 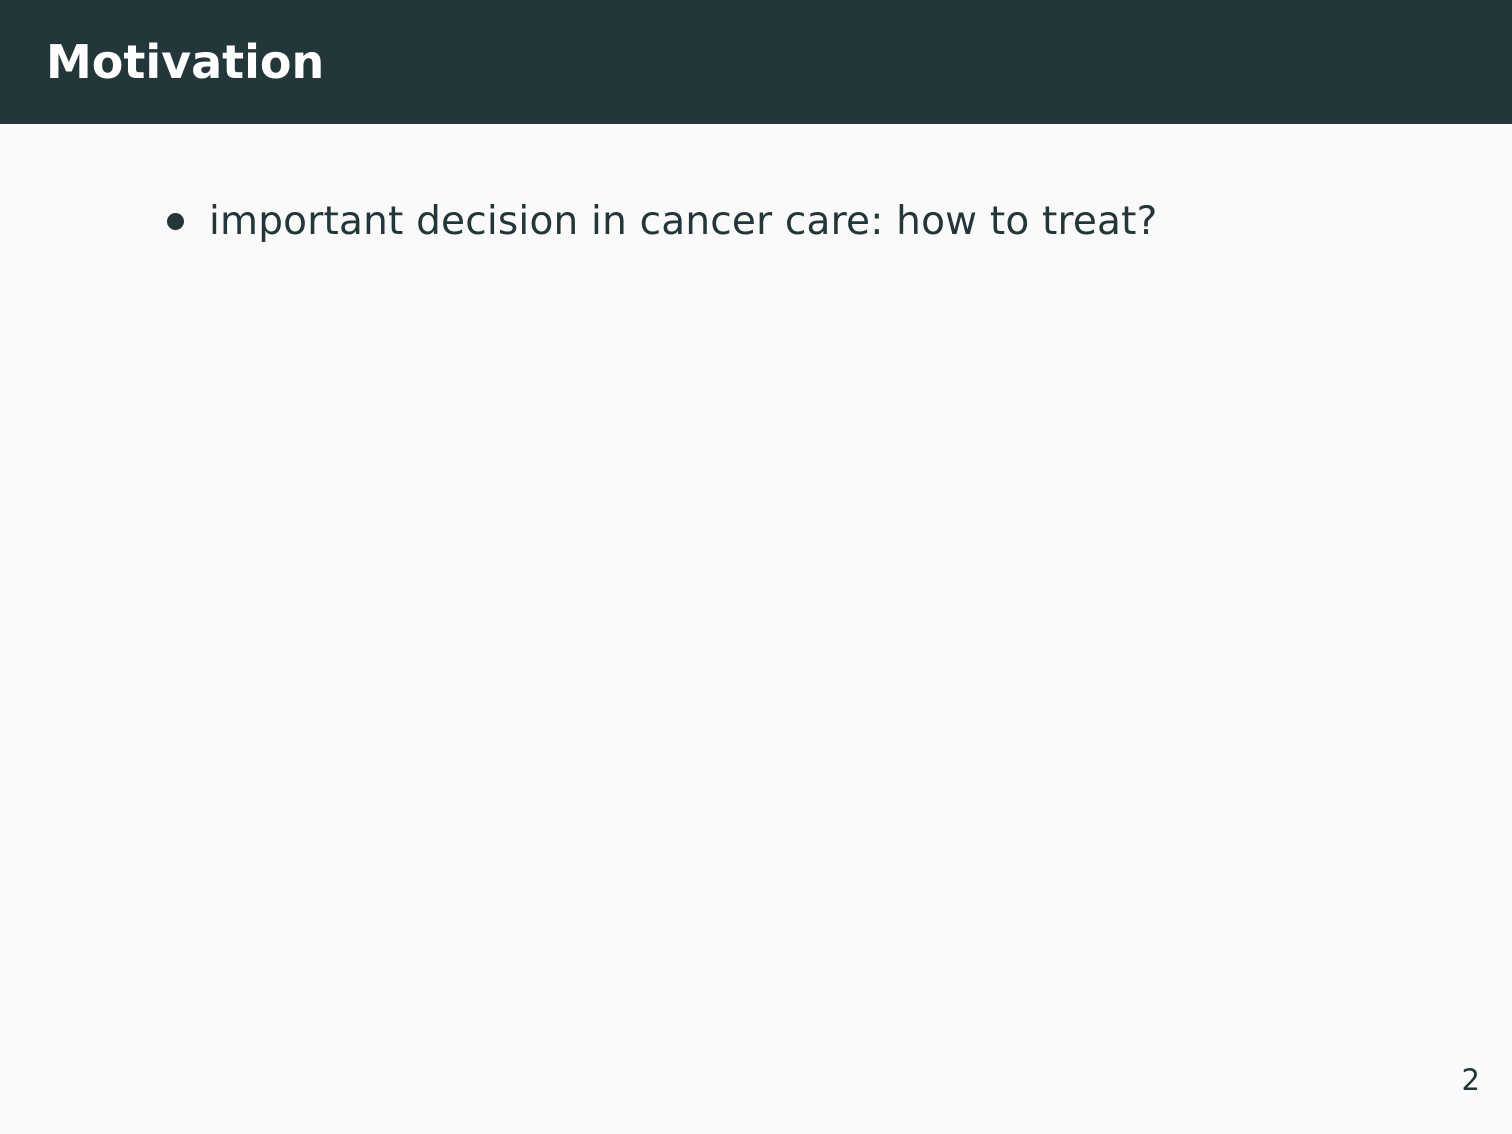 I want to click on slide-title: Motivation, so click(x=185, y=62).